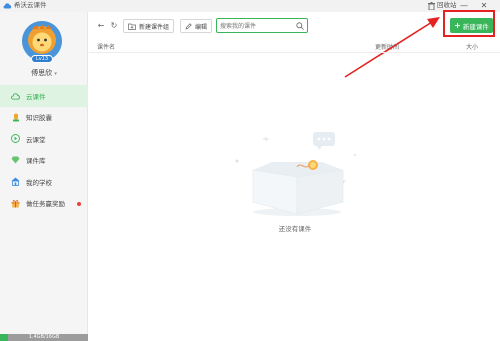 Image resolution: width=500 pixels, height=341 pixels. Describe the element at coordinates (295, 229) in the screenshot. I see `empty-state-message: 还没有课件` at that location.